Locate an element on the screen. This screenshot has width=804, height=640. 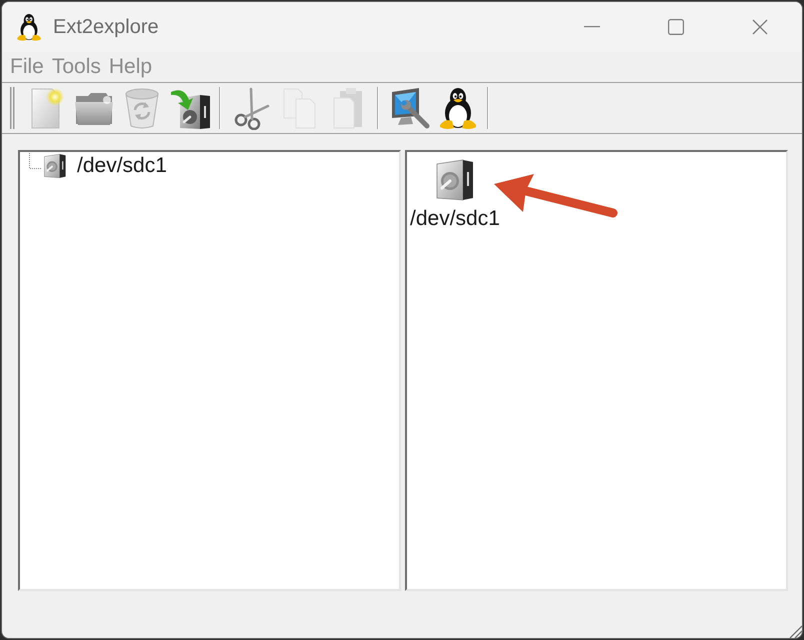
drive-item: /dev/sdc1 is located at coordinates (455, 194).